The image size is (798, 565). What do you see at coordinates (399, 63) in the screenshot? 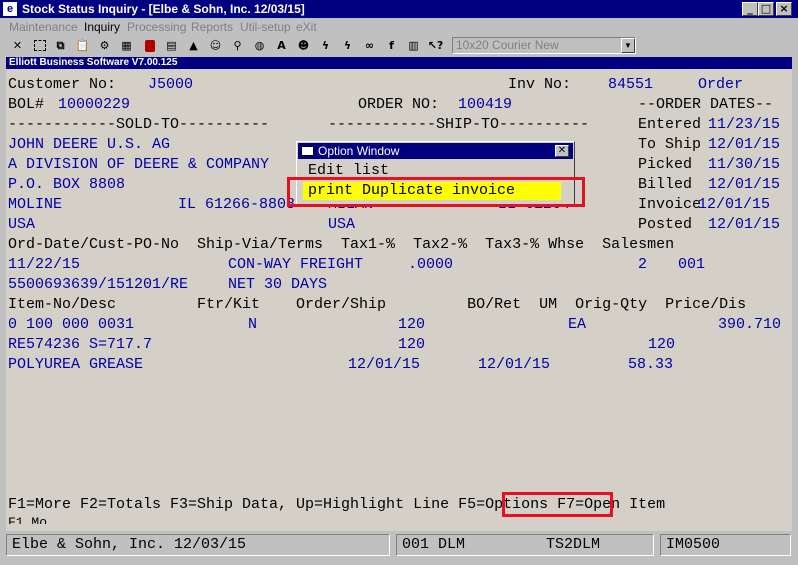
I see `document-subtitle: Elliott Business Software V7.00.125` at bounding box center [399, 63].